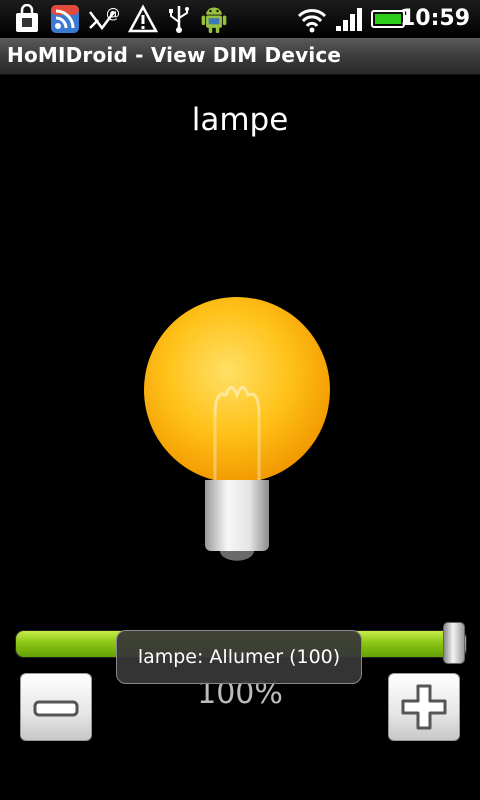  Describe the element at coordinates (349, 19) in the screenshot. I see `signal-icon` at that location.